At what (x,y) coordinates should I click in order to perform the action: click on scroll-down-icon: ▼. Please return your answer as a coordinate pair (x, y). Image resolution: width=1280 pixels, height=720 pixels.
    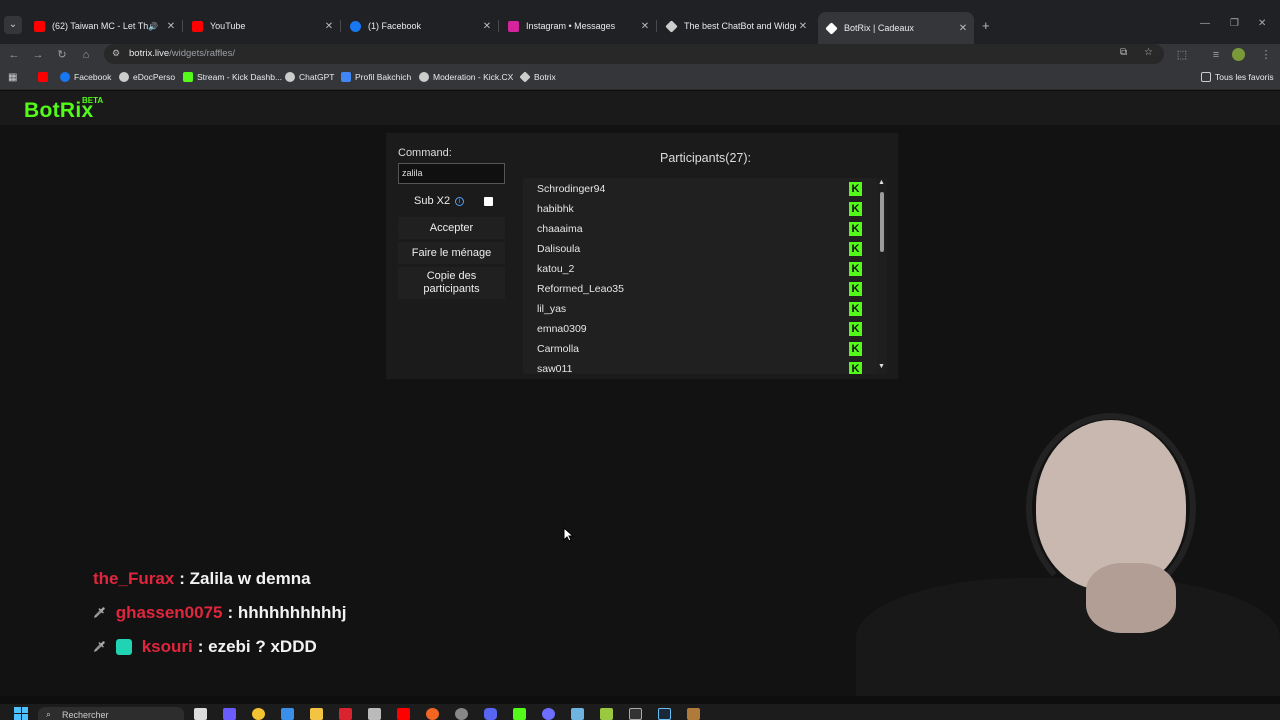
    Looking at the image, I should click on (881, 366).